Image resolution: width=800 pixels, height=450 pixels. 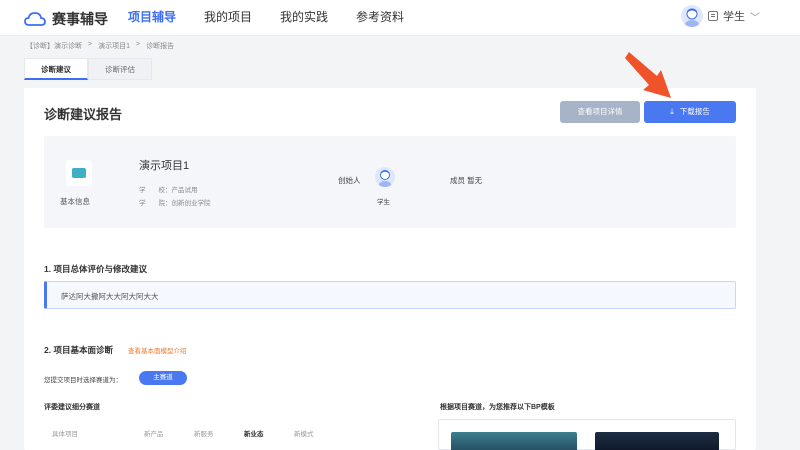 I want to click on grid-header-cell: 具体项目, so click(x=65, y=434).